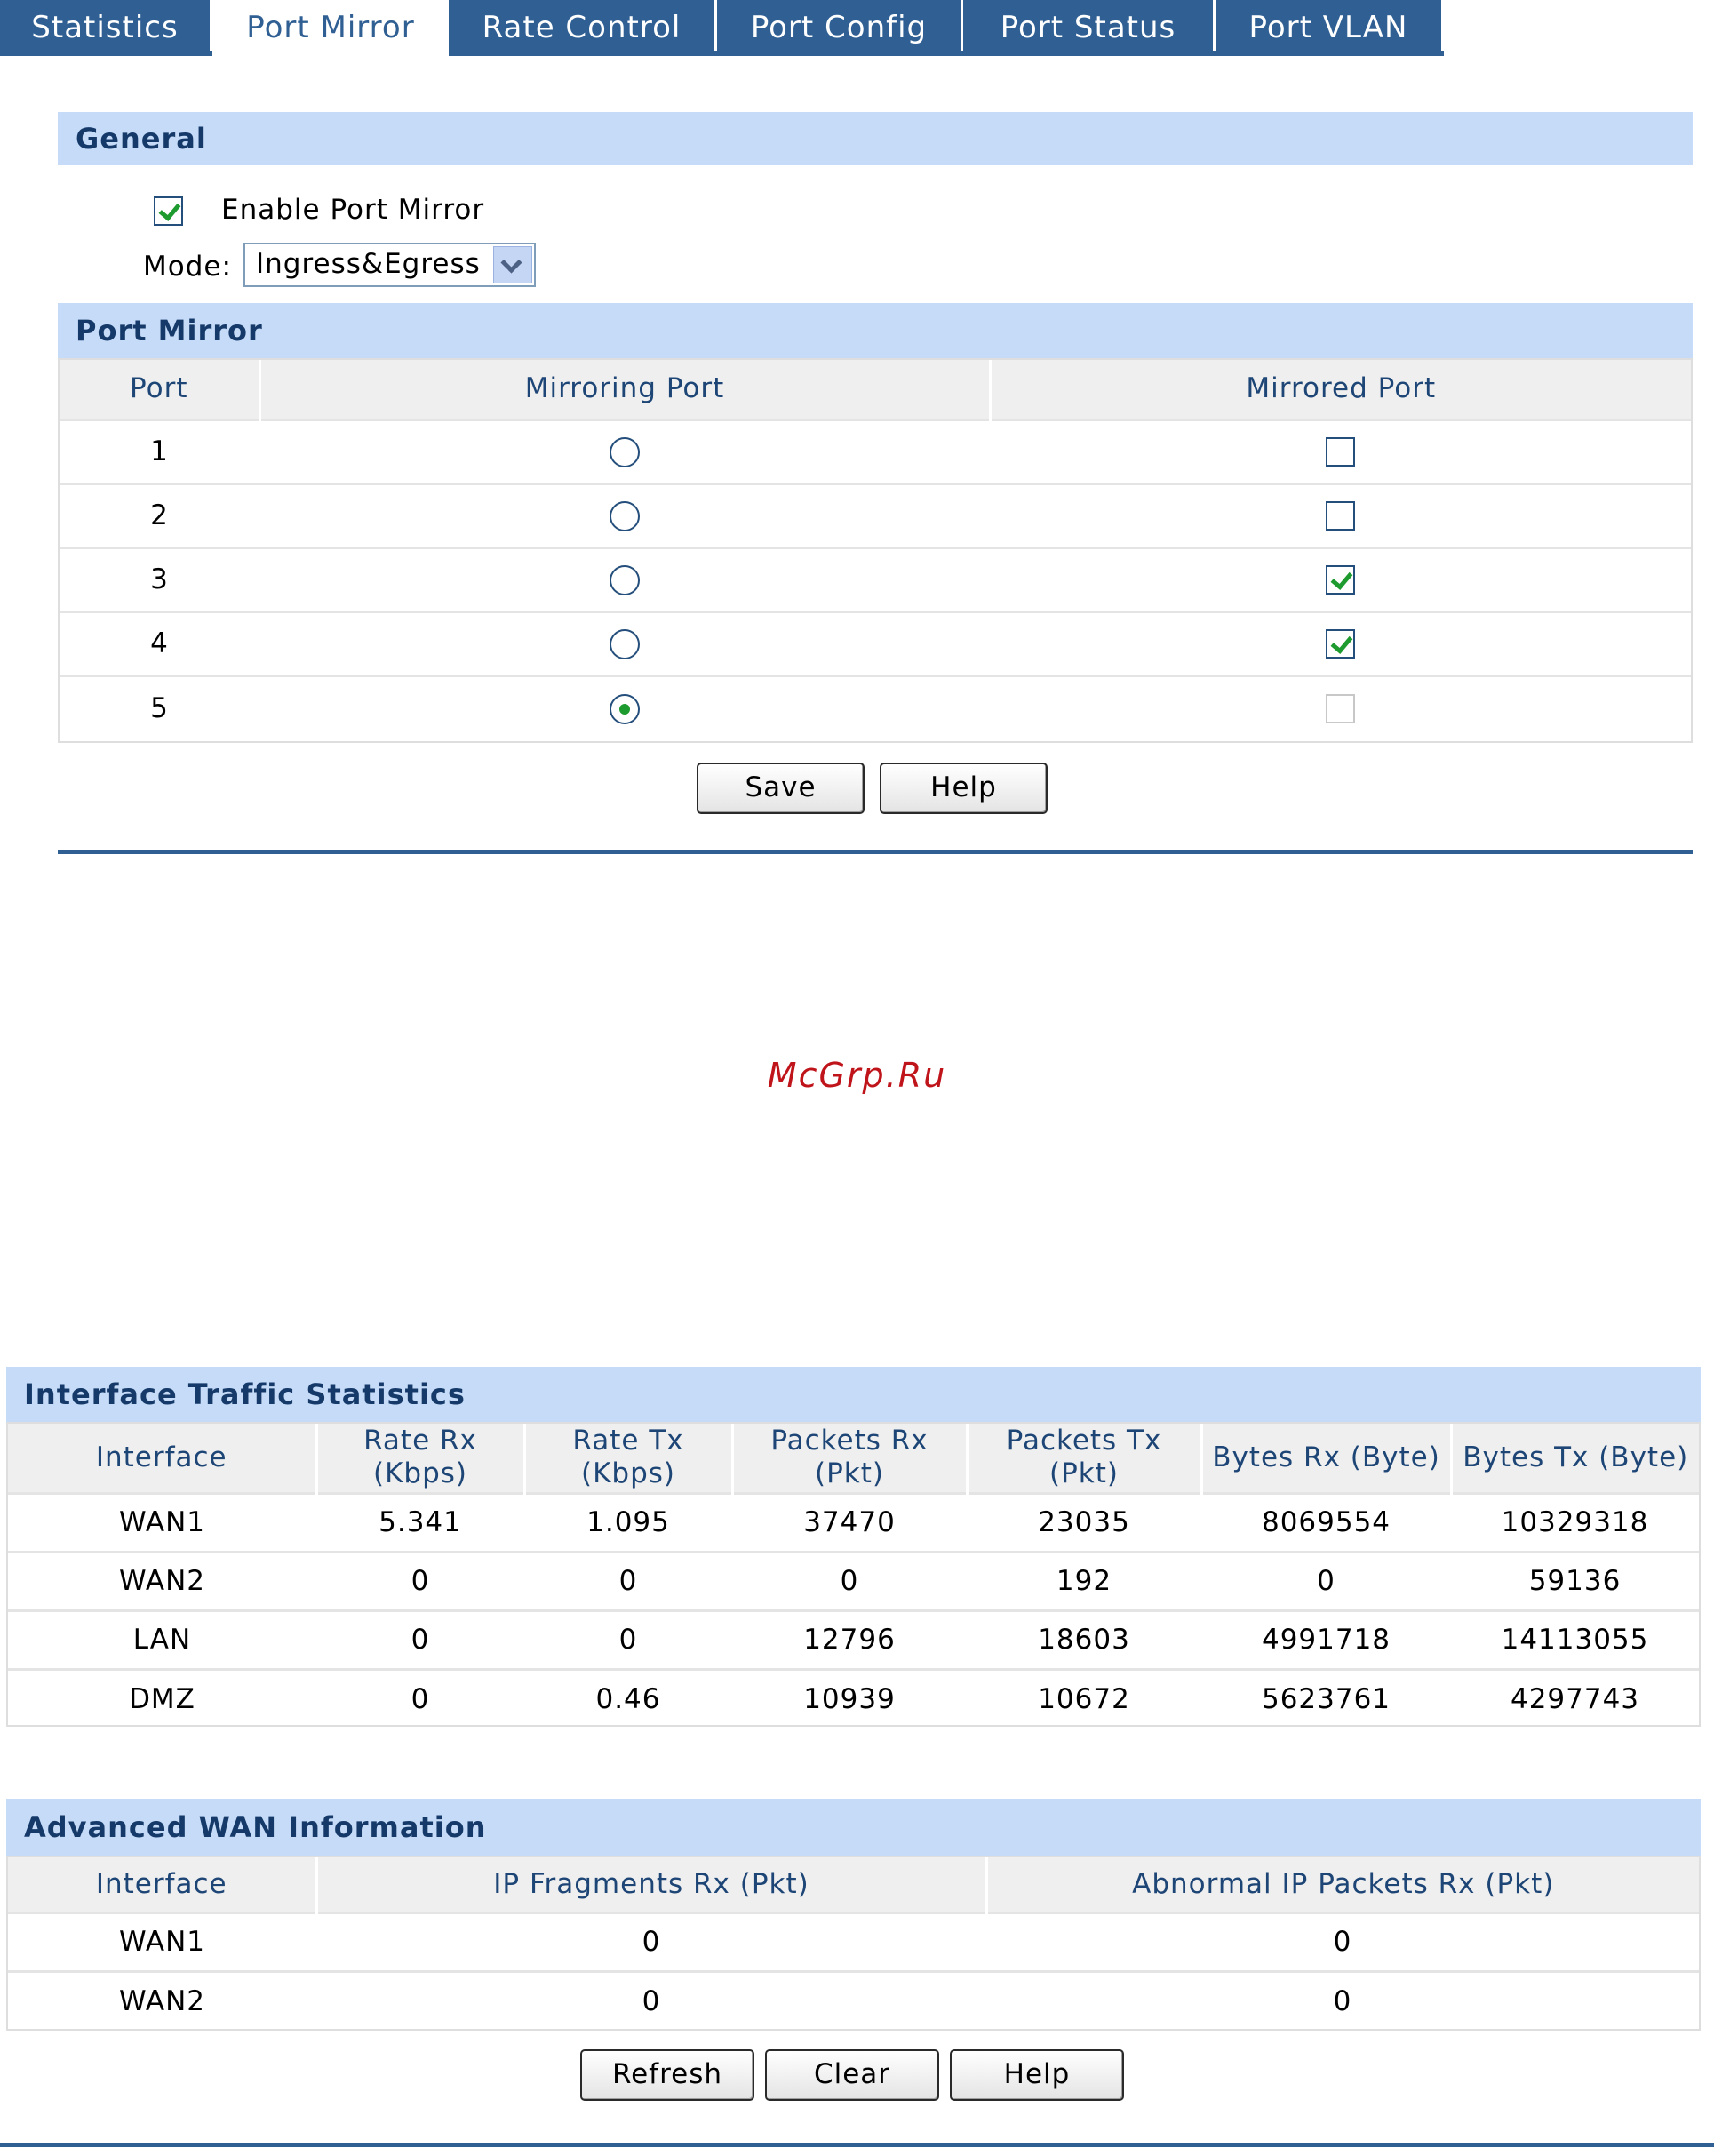 This screenshot has width=1714, height=2156. What do you see at coordinates (852, 2075) in the screenshot?
I see `clear-button: Clear` at bounding box center [852, 2075].